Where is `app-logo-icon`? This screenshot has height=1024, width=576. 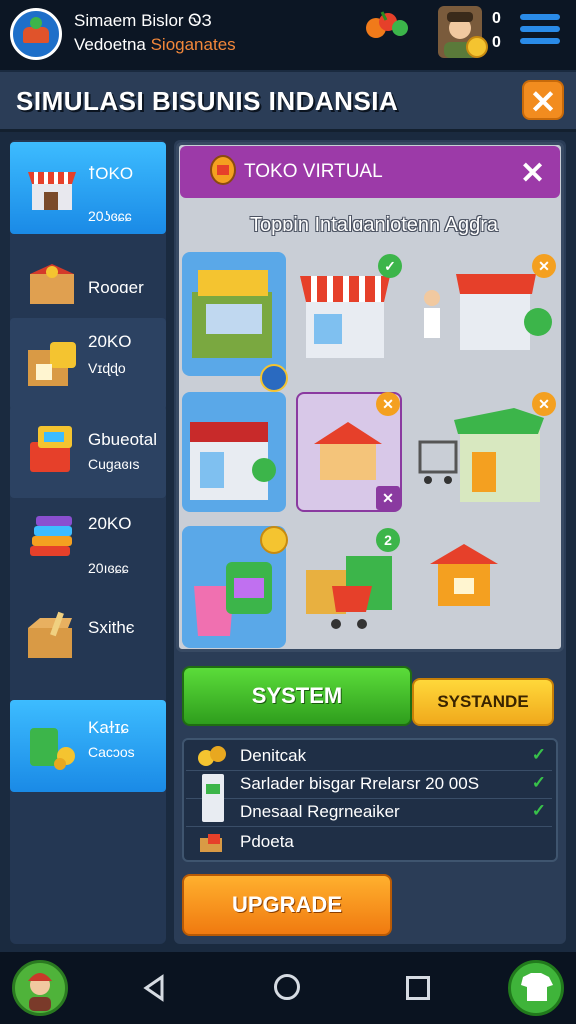
app-logo-icon is located at coordinates (36, 34).